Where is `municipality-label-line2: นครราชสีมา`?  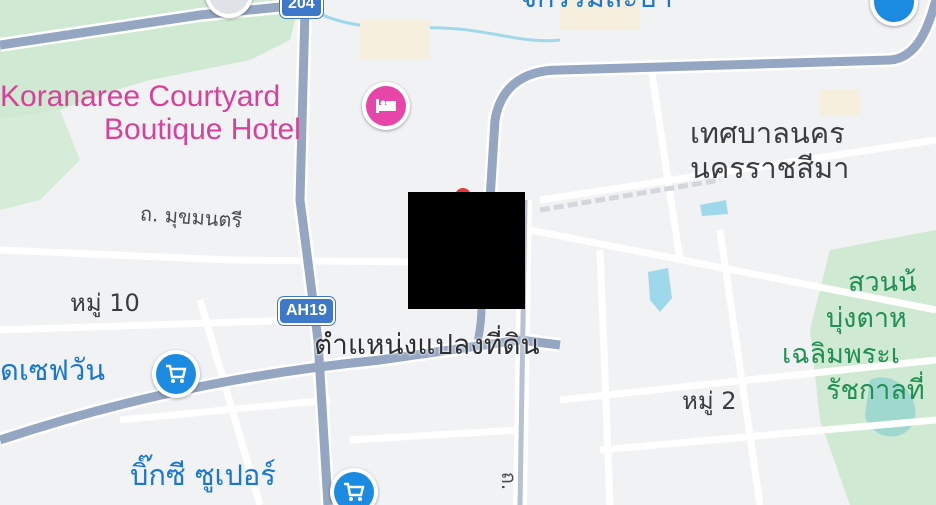 municipality-label-line2: นครราชสีมา is located at coordinates (770, 168).